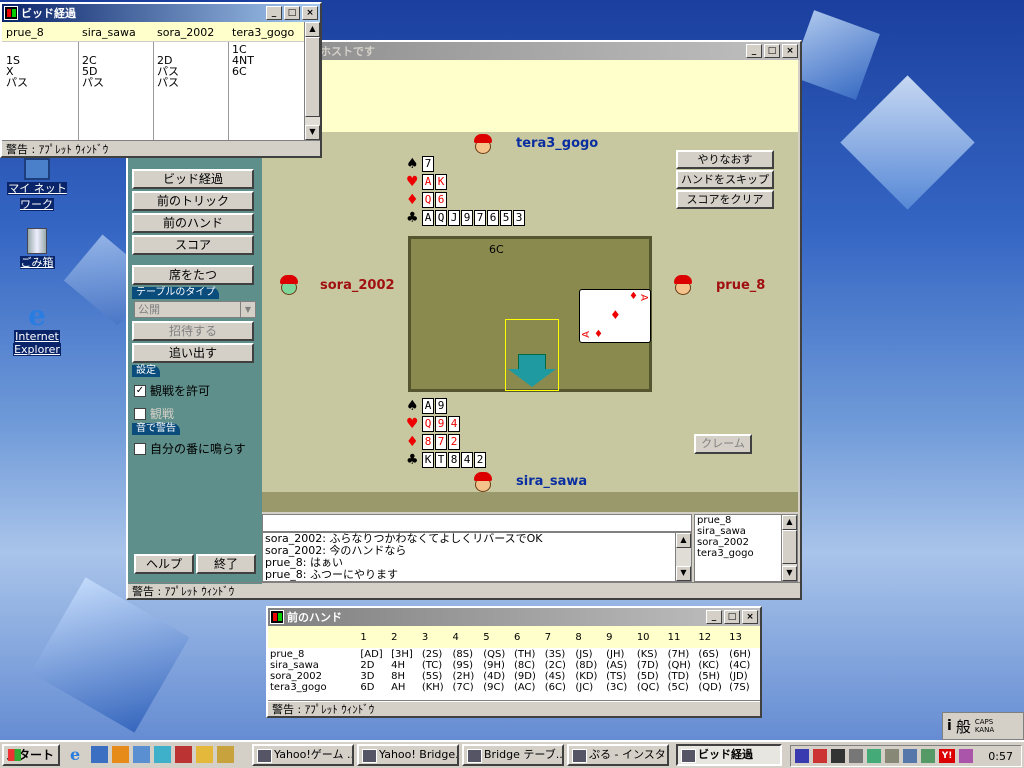  I want to click on ie-icon: e, so click(78, 754).